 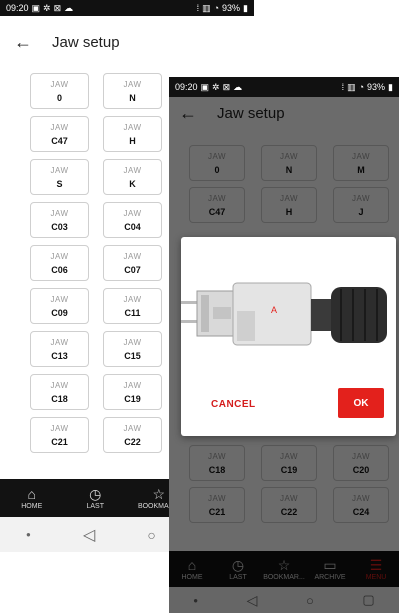 What do you see at coordinates (330, 564) in the screenshot?
I see `folder-icon: ▭` at bounding box center [330, 564].